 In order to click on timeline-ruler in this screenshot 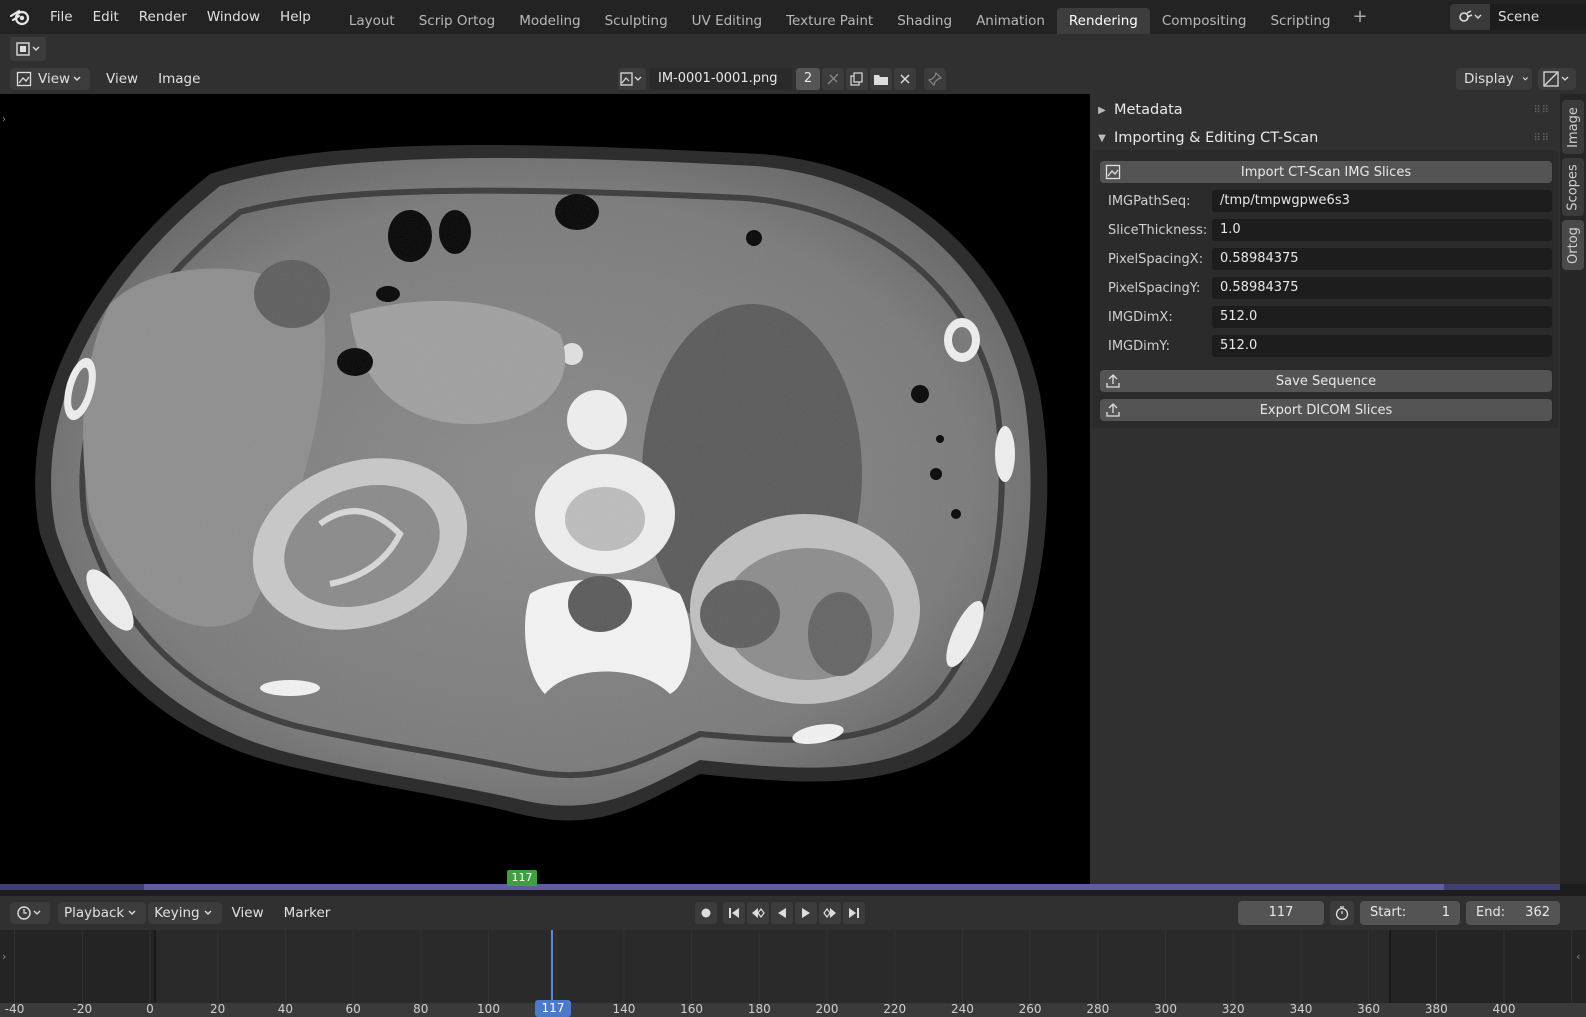, I will do `click(793, 1010)`.